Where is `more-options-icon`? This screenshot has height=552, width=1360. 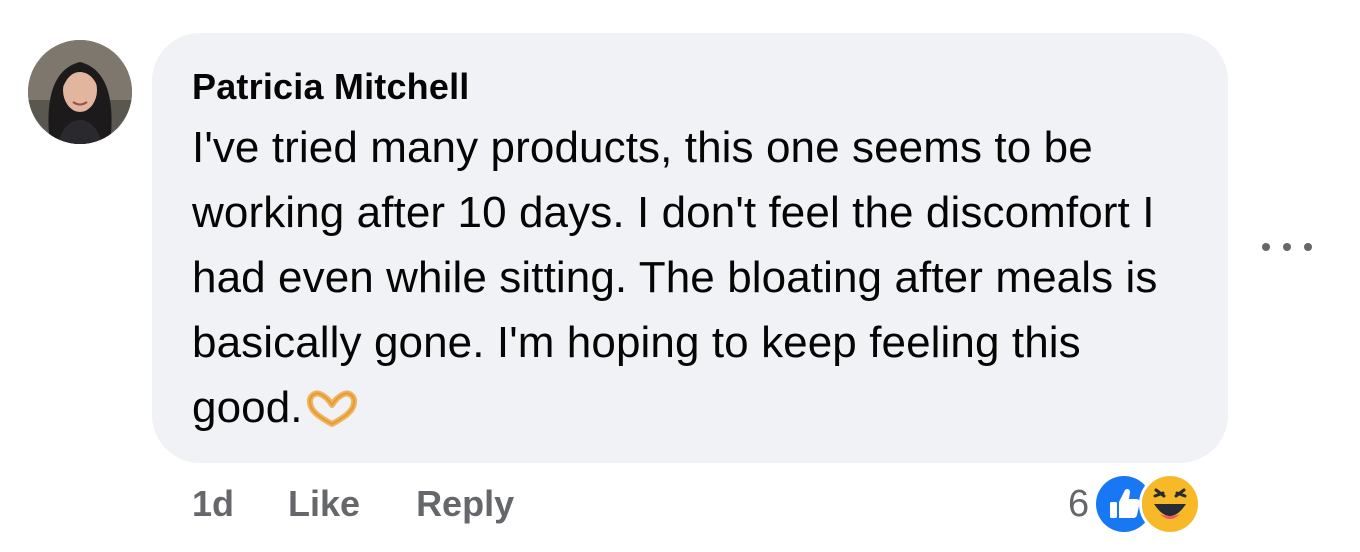
more-options-icon is located at coordinates (1287, 247).